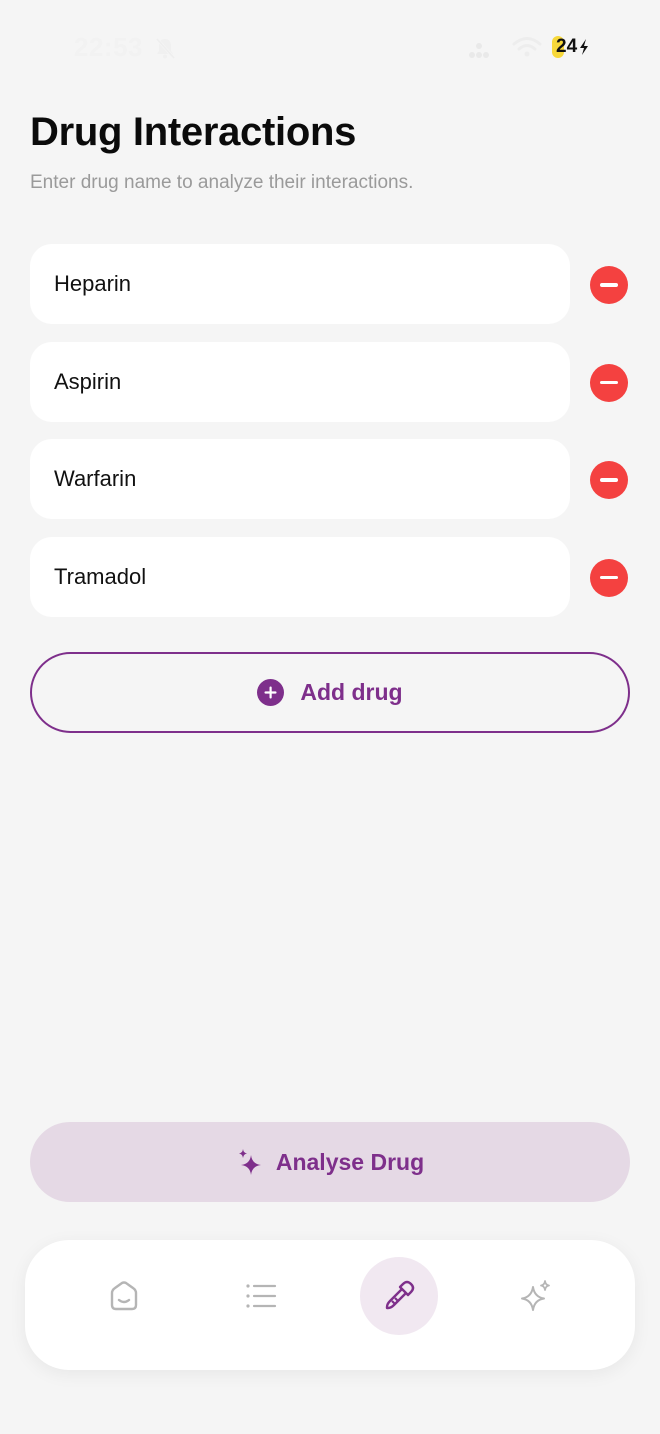 The height and width of the screenshot is (1434, 660). Describe the element at coordinates (330, 50) in the screenshot. I see `status-bar: 22:53 24` at that location.